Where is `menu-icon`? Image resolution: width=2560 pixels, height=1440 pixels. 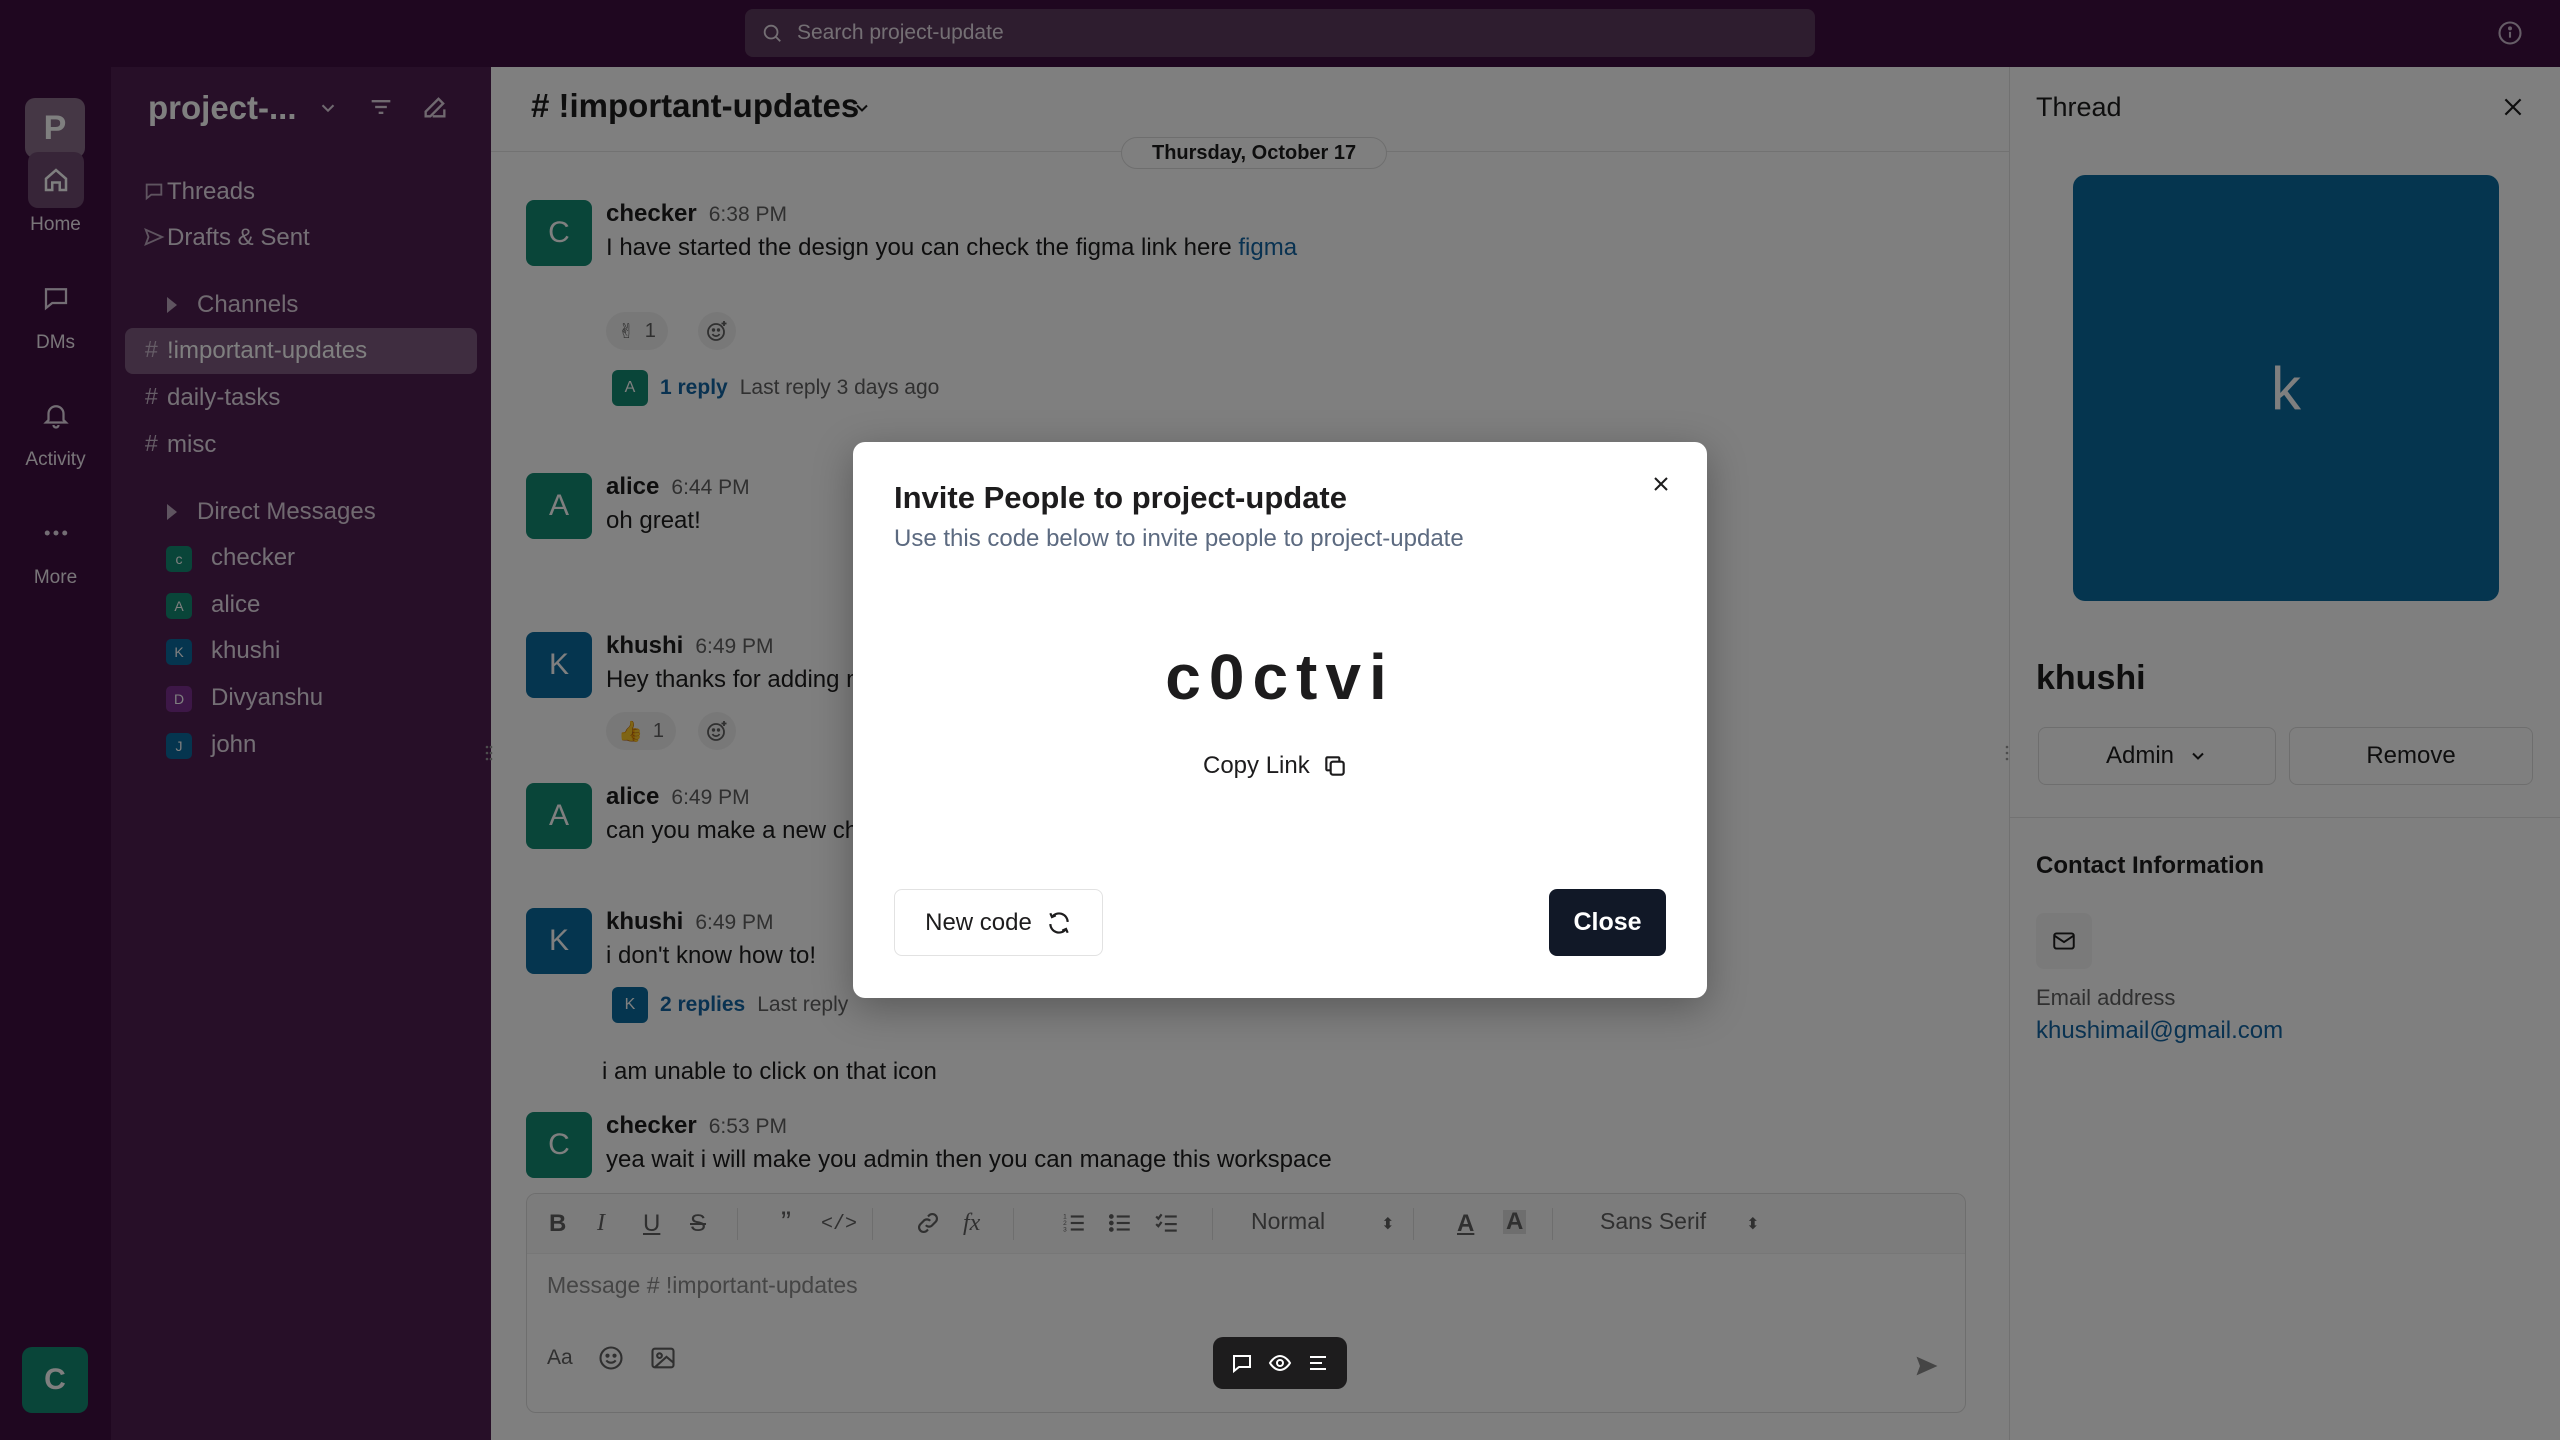
menu-icon is located at coordinates (1318, 1363).